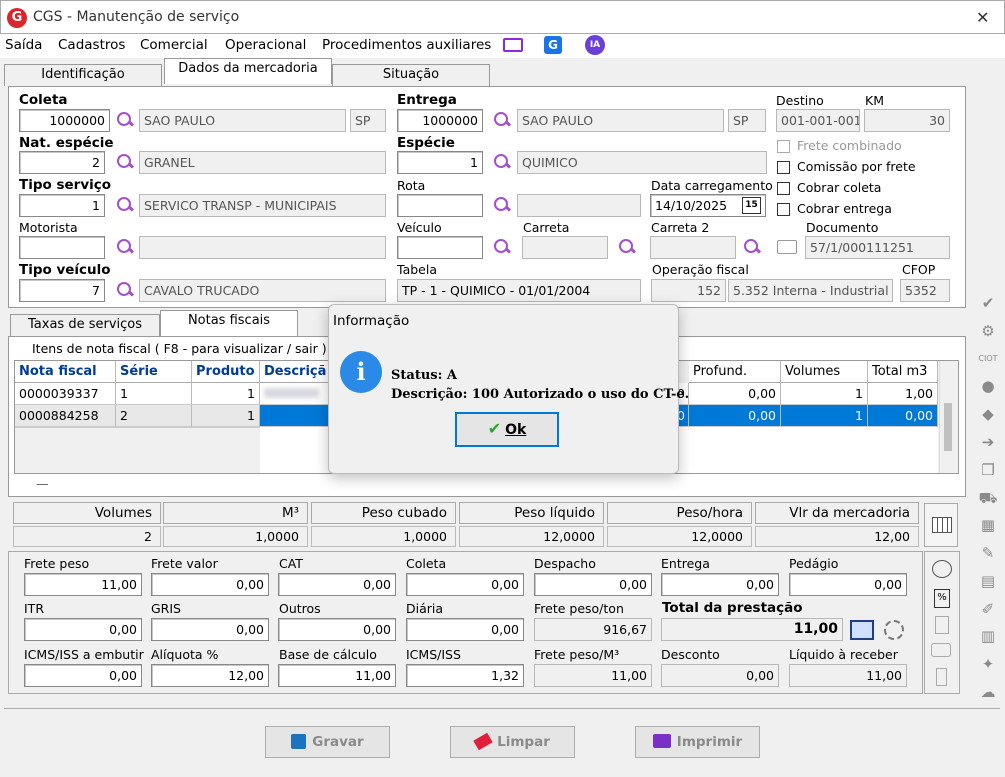 This screenshot has width=1005, height=777. What do you see at coordinates (406, 45) in the screenshot?
I see `menu-procedimentos: Procedimentos auxiliares` at bounding box center [406, 45].